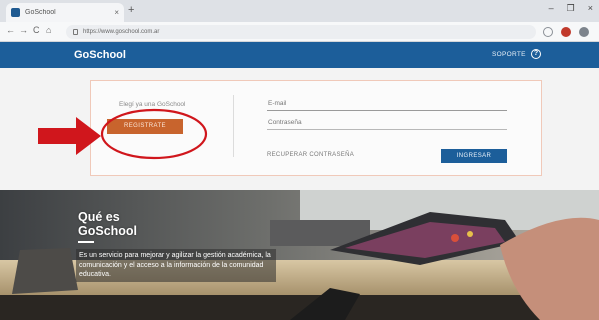  I want to click on reload-icon: C, so click(36, 30).